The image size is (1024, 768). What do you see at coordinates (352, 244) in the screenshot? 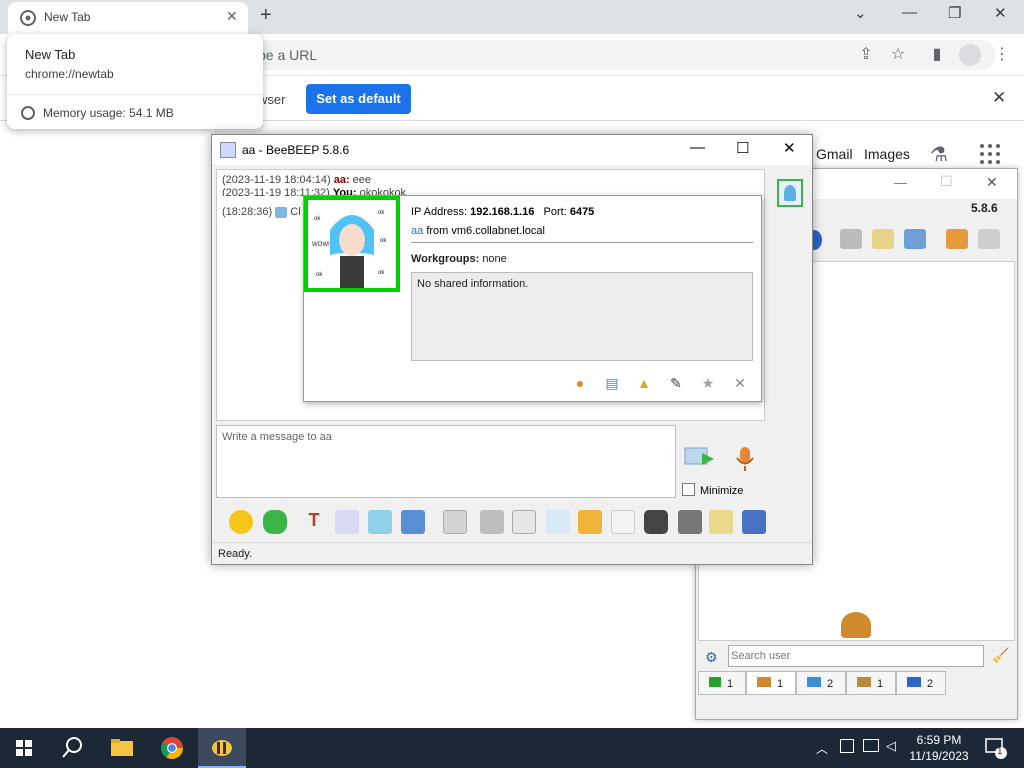
I see `user-avatar: ok ok WOW! ok ok ok` at bounding box center [352, 244].